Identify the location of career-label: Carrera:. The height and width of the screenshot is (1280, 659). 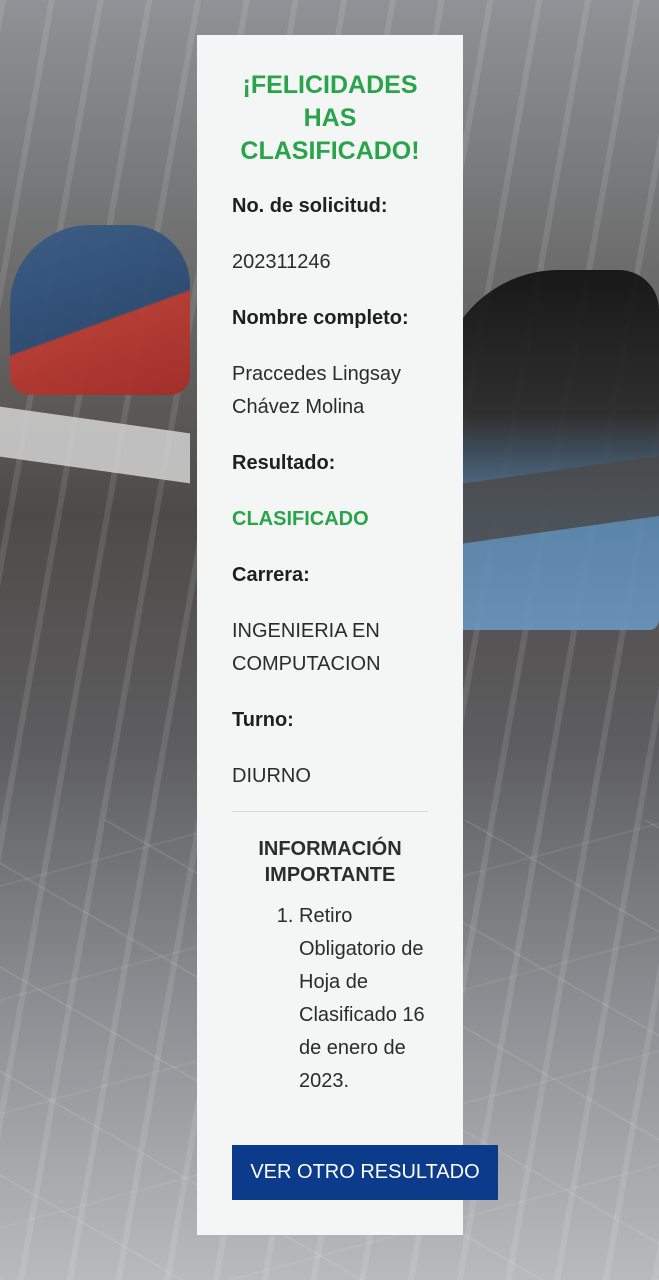
(271, 575).